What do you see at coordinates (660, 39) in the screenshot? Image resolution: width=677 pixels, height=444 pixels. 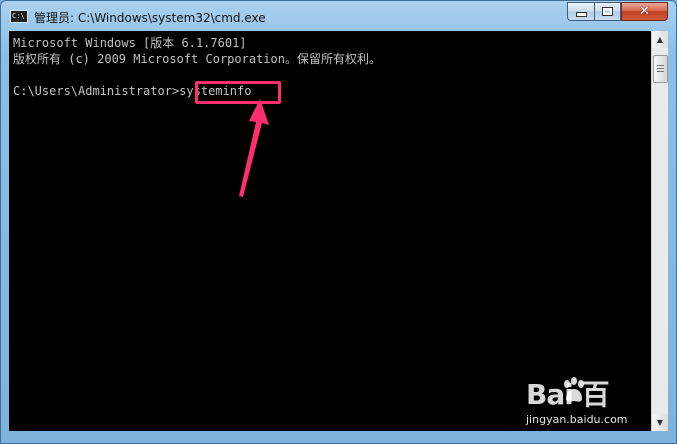 I see `scroll-up-button: ▲` at bounding box center [660, 39].